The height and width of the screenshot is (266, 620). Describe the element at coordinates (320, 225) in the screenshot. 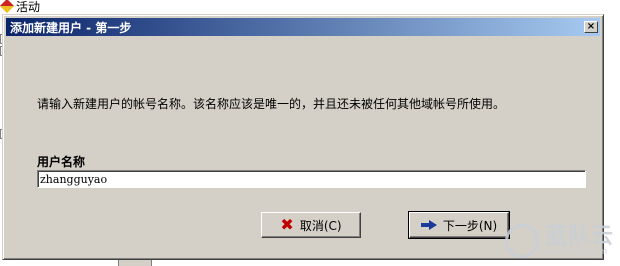

I see `cancel-button-label: 取消(C)` at that location.